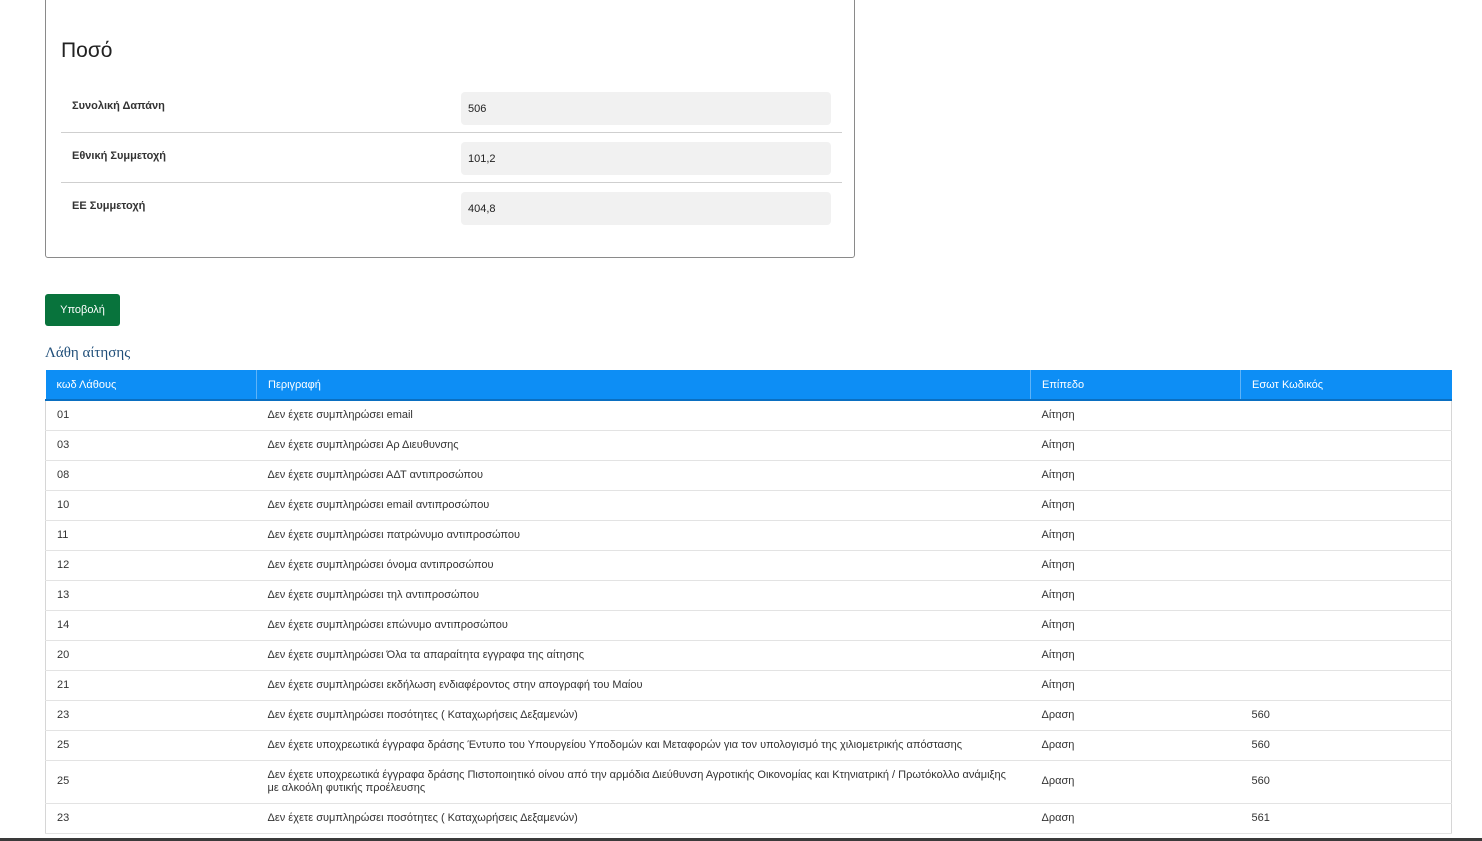  I want to click on amount-row-total-cost: Συνολική Δαπάνη, so click(451, 108).